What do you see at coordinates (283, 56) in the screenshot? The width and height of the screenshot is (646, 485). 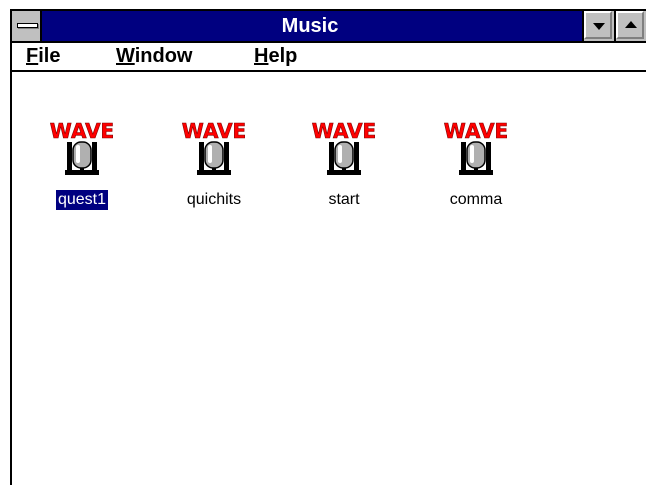 I see `menu-help-label: elp` at bounding box center [283, 56].